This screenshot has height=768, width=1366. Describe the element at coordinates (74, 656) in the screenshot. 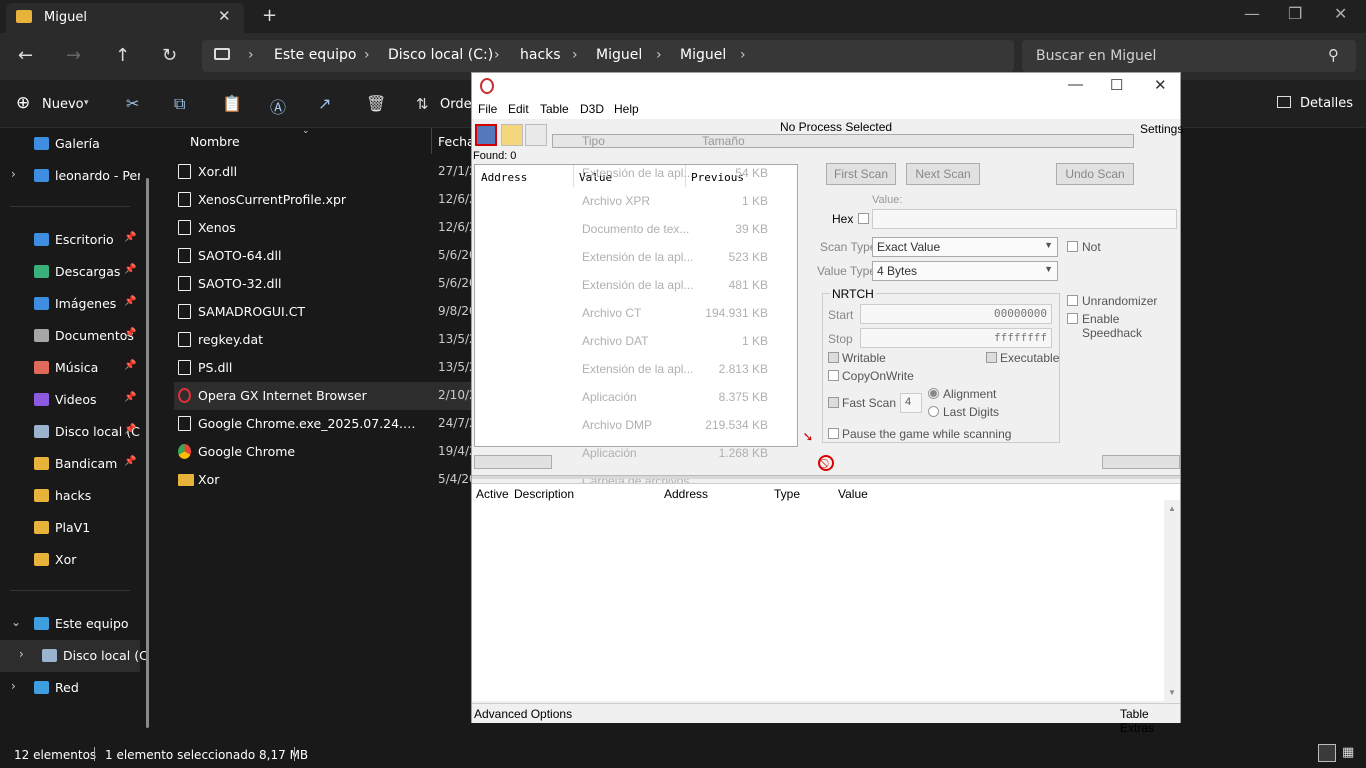

I see `sidebar-item: › Disco local (C:` at that location.